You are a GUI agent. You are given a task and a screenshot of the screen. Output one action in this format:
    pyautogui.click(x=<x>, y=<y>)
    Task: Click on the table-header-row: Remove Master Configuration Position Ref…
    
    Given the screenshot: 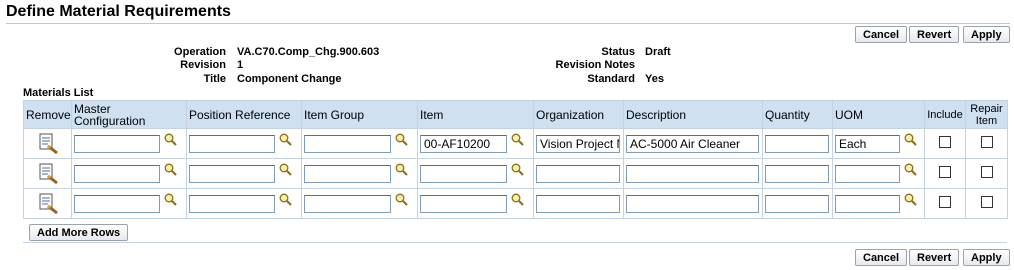 What is the action you would take?
    pyautogui.click(x=515, y=114)
    